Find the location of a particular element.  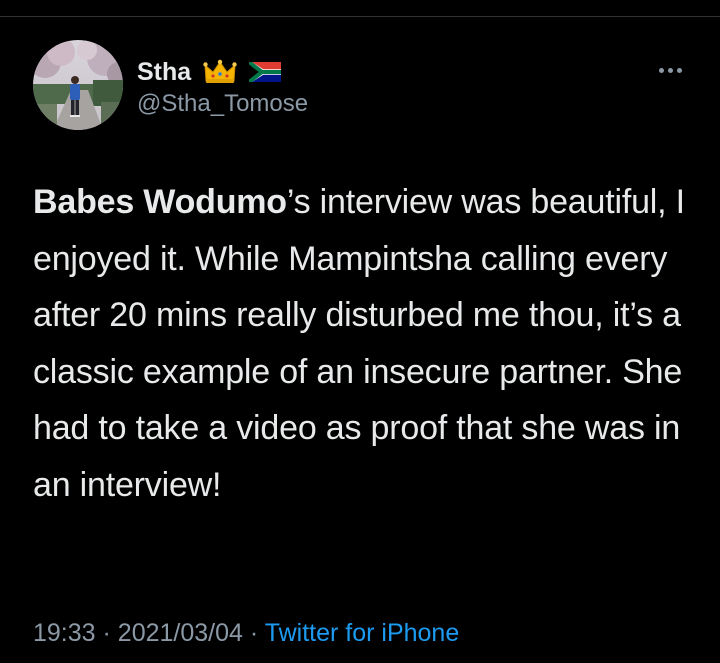

more-options-button is located at coordinates (670, 70).